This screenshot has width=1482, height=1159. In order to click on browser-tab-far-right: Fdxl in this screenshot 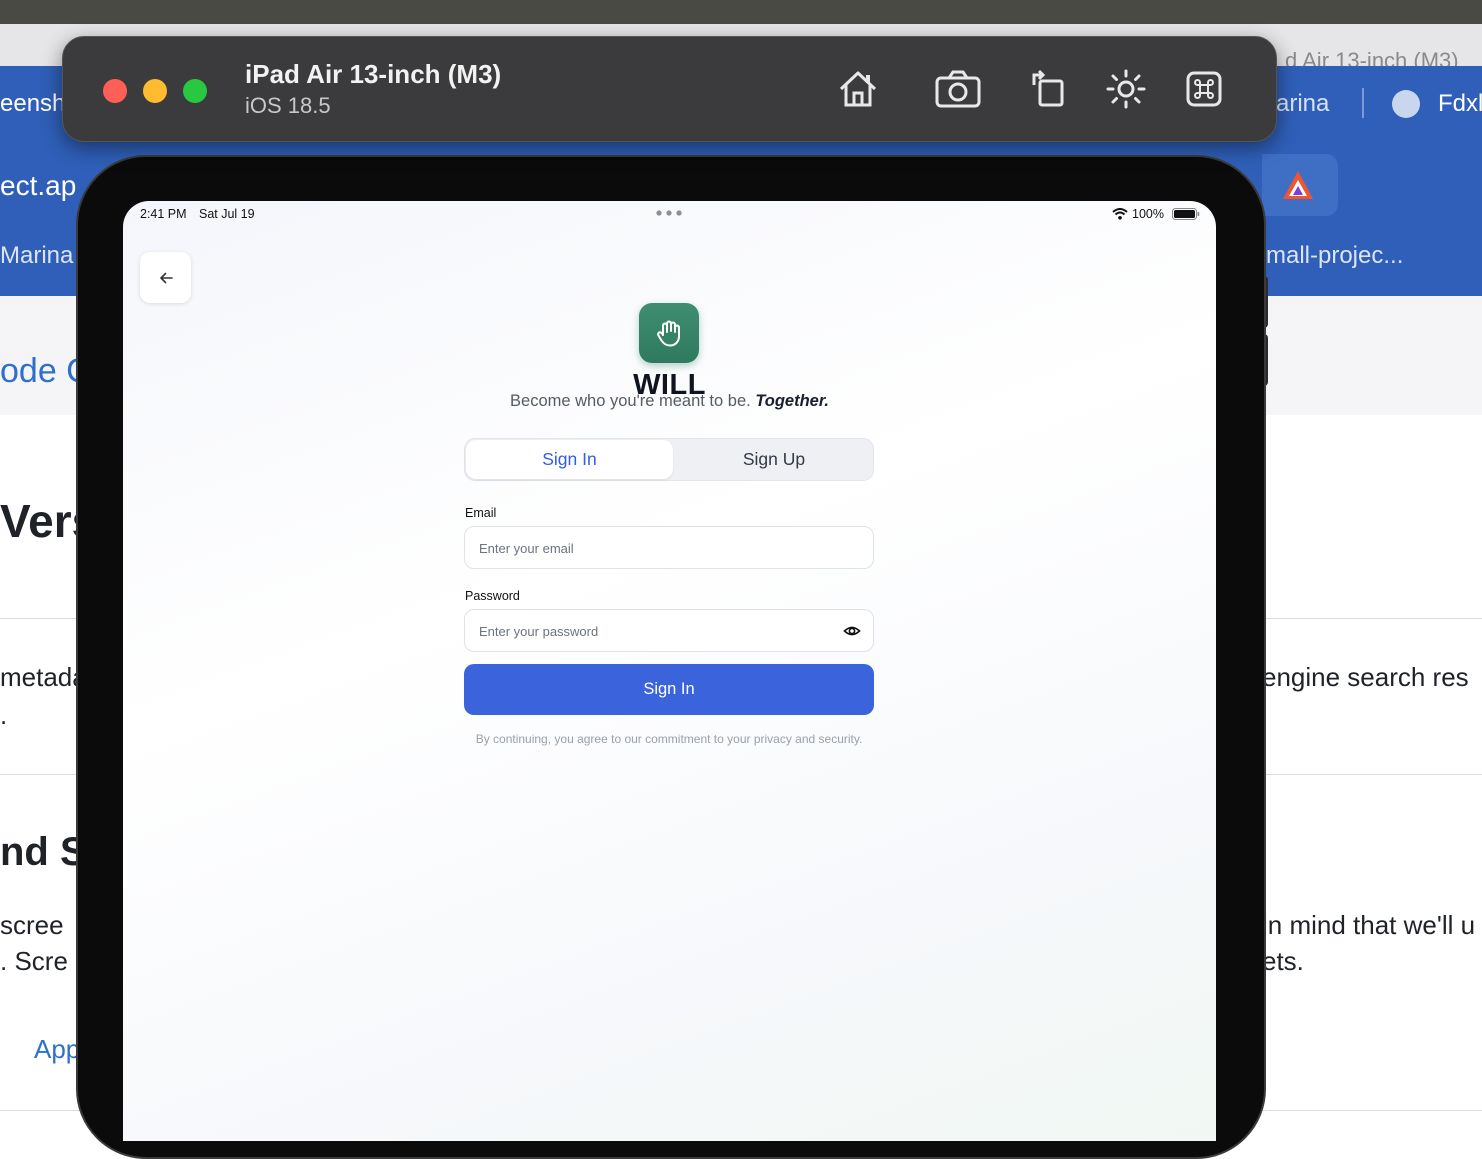, I will do `click(1460, 104)`.